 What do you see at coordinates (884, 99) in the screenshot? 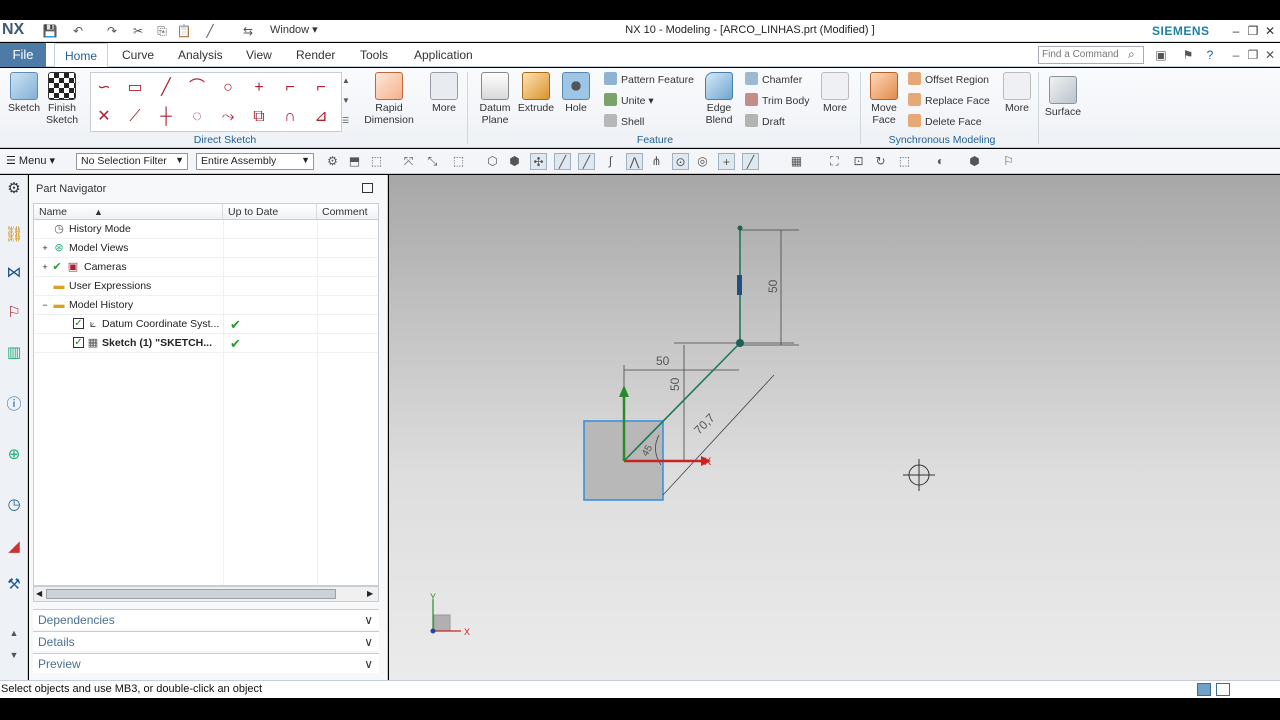
I see `move-face-button: Move Face` at bounding box center [884, 99].